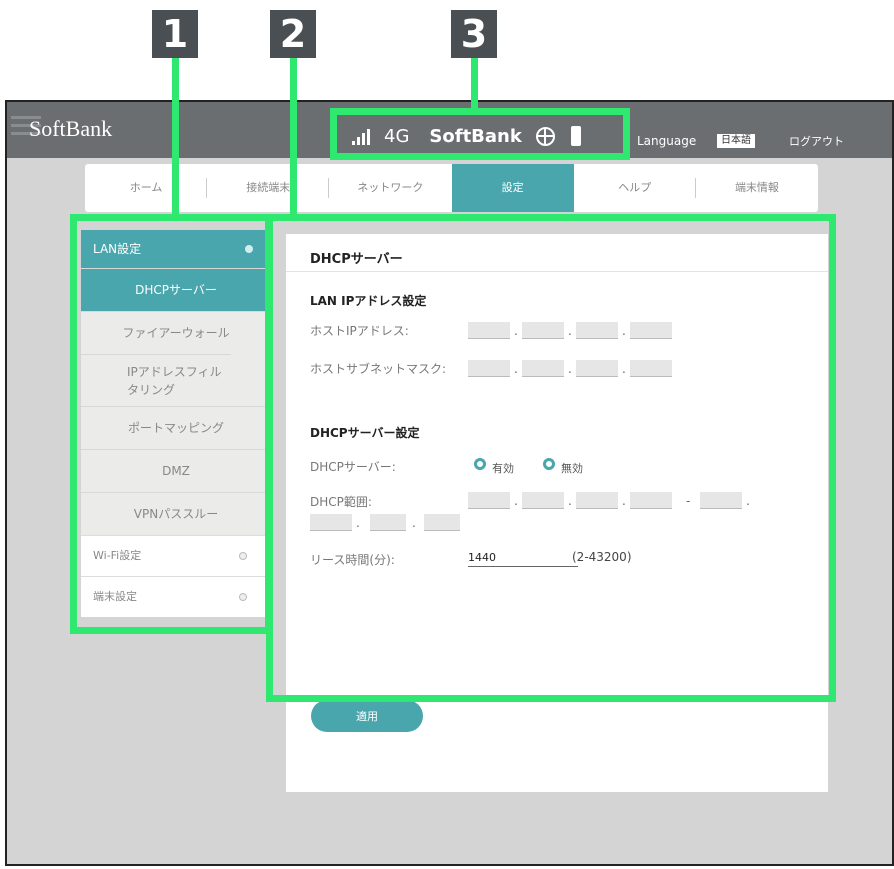 This screenshot has width=894, height=869. Describe the element at coordinates (175, 138) in the screenshot. I see `callout-1-line` at that location.